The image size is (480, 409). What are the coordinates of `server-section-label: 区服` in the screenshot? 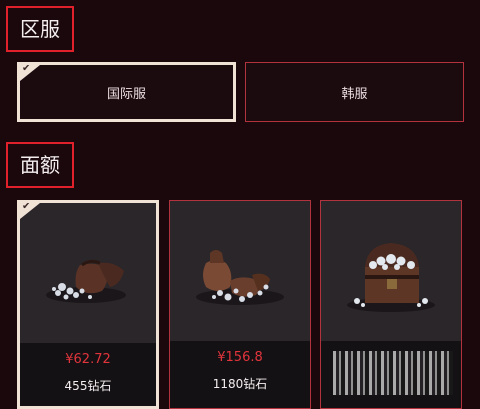 It's located at (40, 29).